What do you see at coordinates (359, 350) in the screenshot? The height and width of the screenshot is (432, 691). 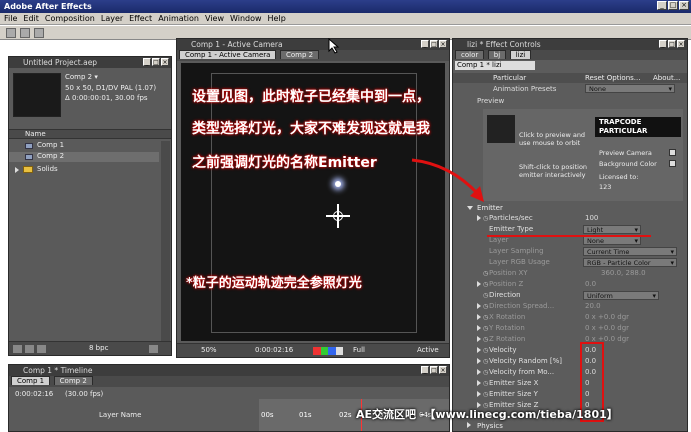 I see `resolution-select: Full` at bounding box center [359, 350].